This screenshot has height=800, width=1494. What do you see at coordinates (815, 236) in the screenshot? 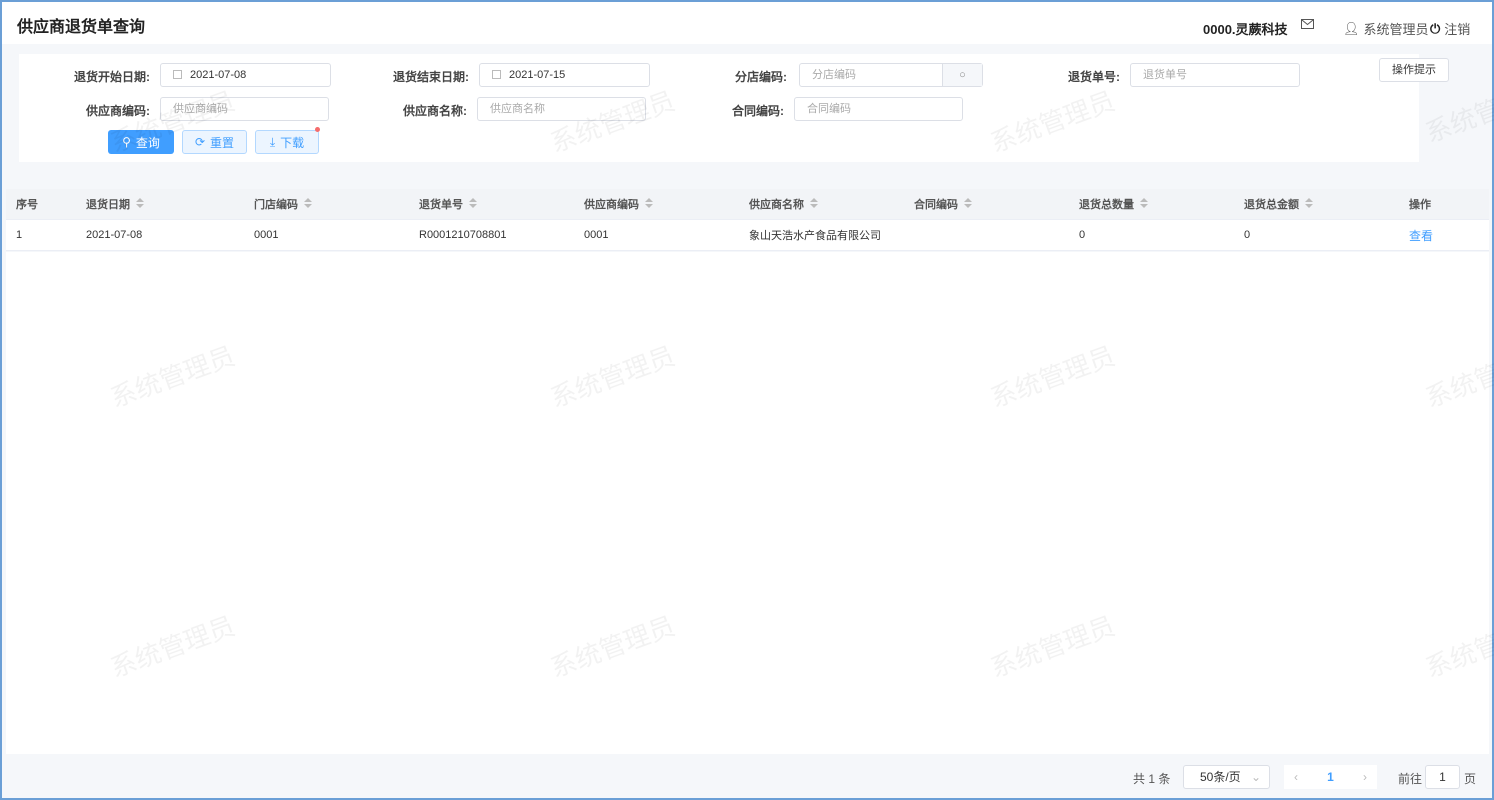
I see `table-cell: 象山天浩水产食品有限公司` at bounding box center [815, 236].